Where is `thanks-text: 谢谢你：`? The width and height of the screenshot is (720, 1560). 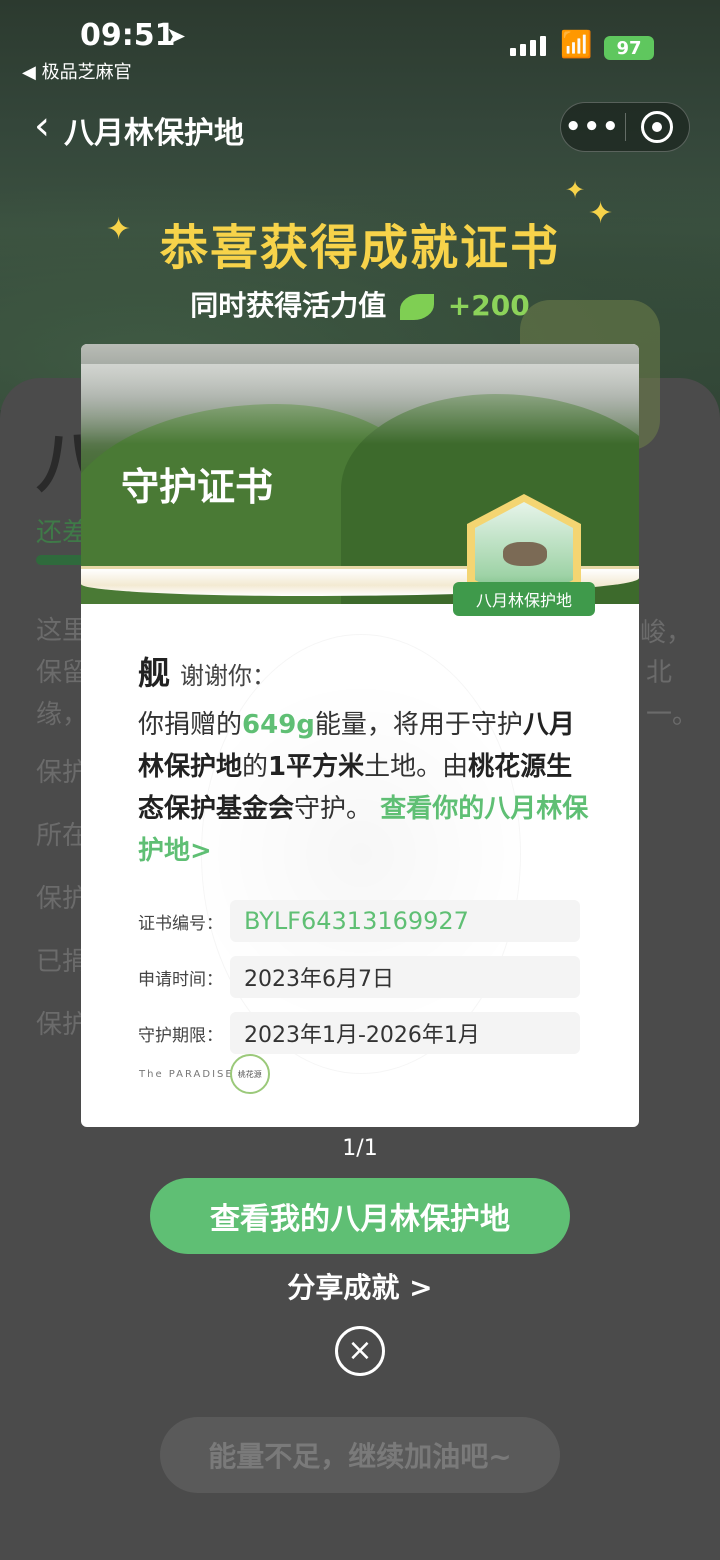
thanks-text: 谢谢你： is located at coordinates (228, 676).